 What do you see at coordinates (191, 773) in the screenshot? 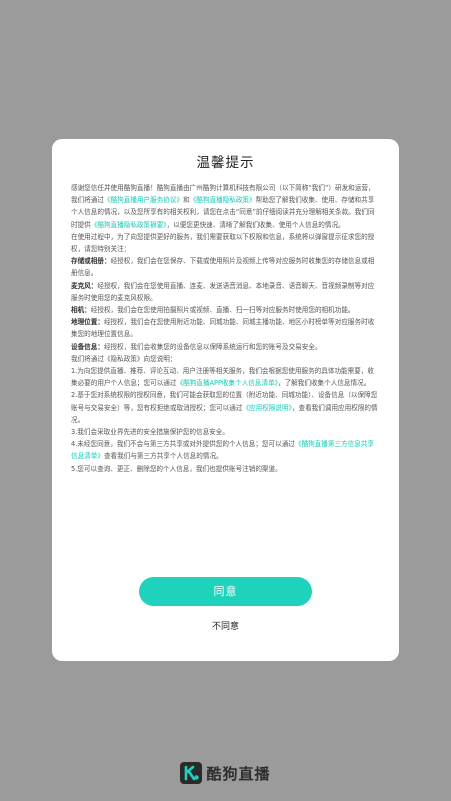
I see `kugou-live-logo-icon` at bounding box center [191, 773].